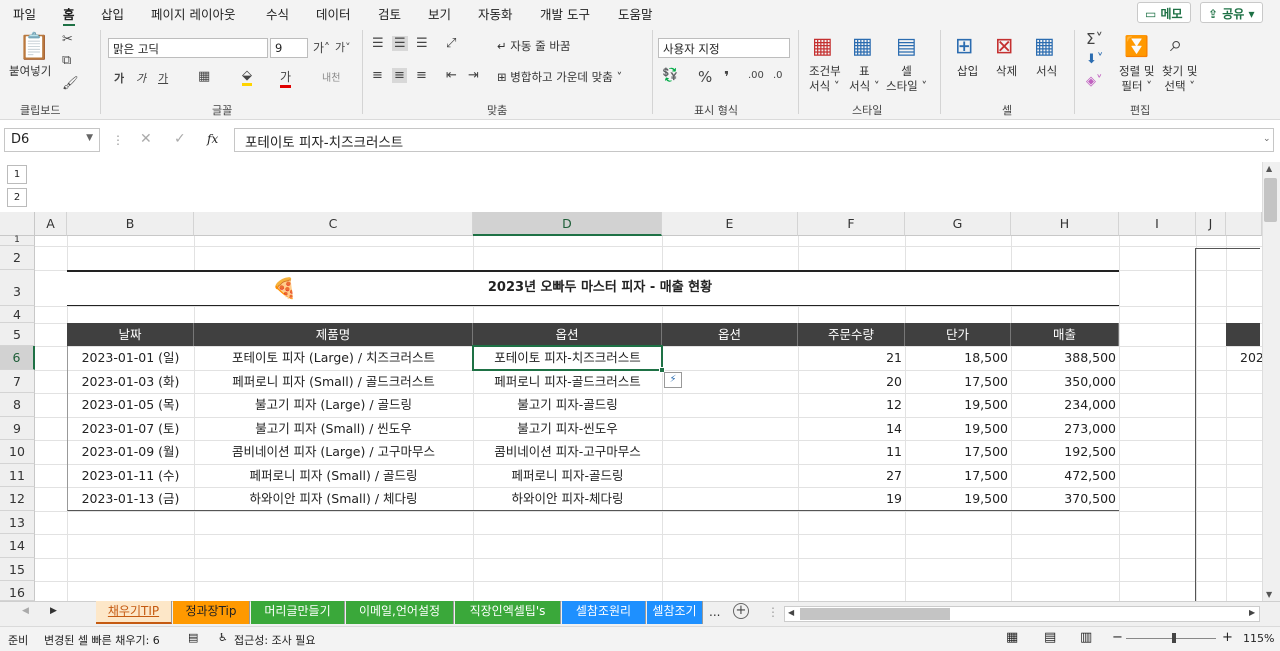  I want to click on row-header-7: 7, so click(17, 381).